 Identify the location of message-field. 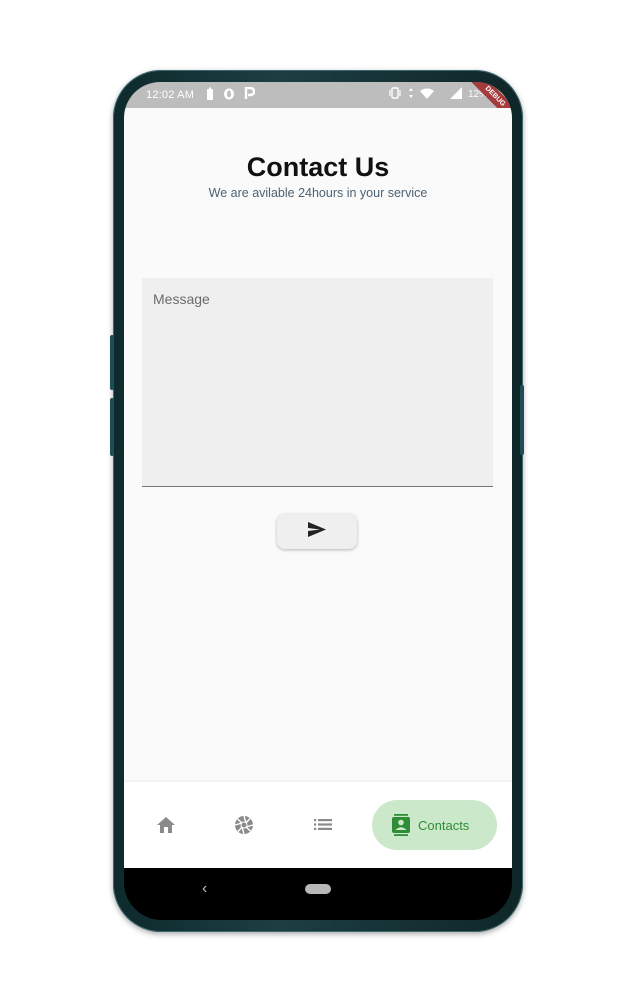
(317, 382).